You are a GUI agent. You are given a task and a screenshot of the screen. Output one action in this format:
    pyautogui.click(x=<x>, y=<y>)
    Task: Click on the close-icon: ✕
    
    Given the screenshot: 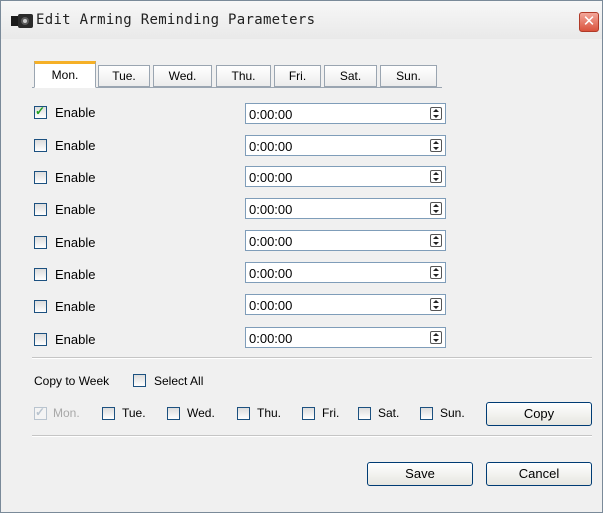 What is the action you would take?
    pyautogui.click(x=589, y=21)
    